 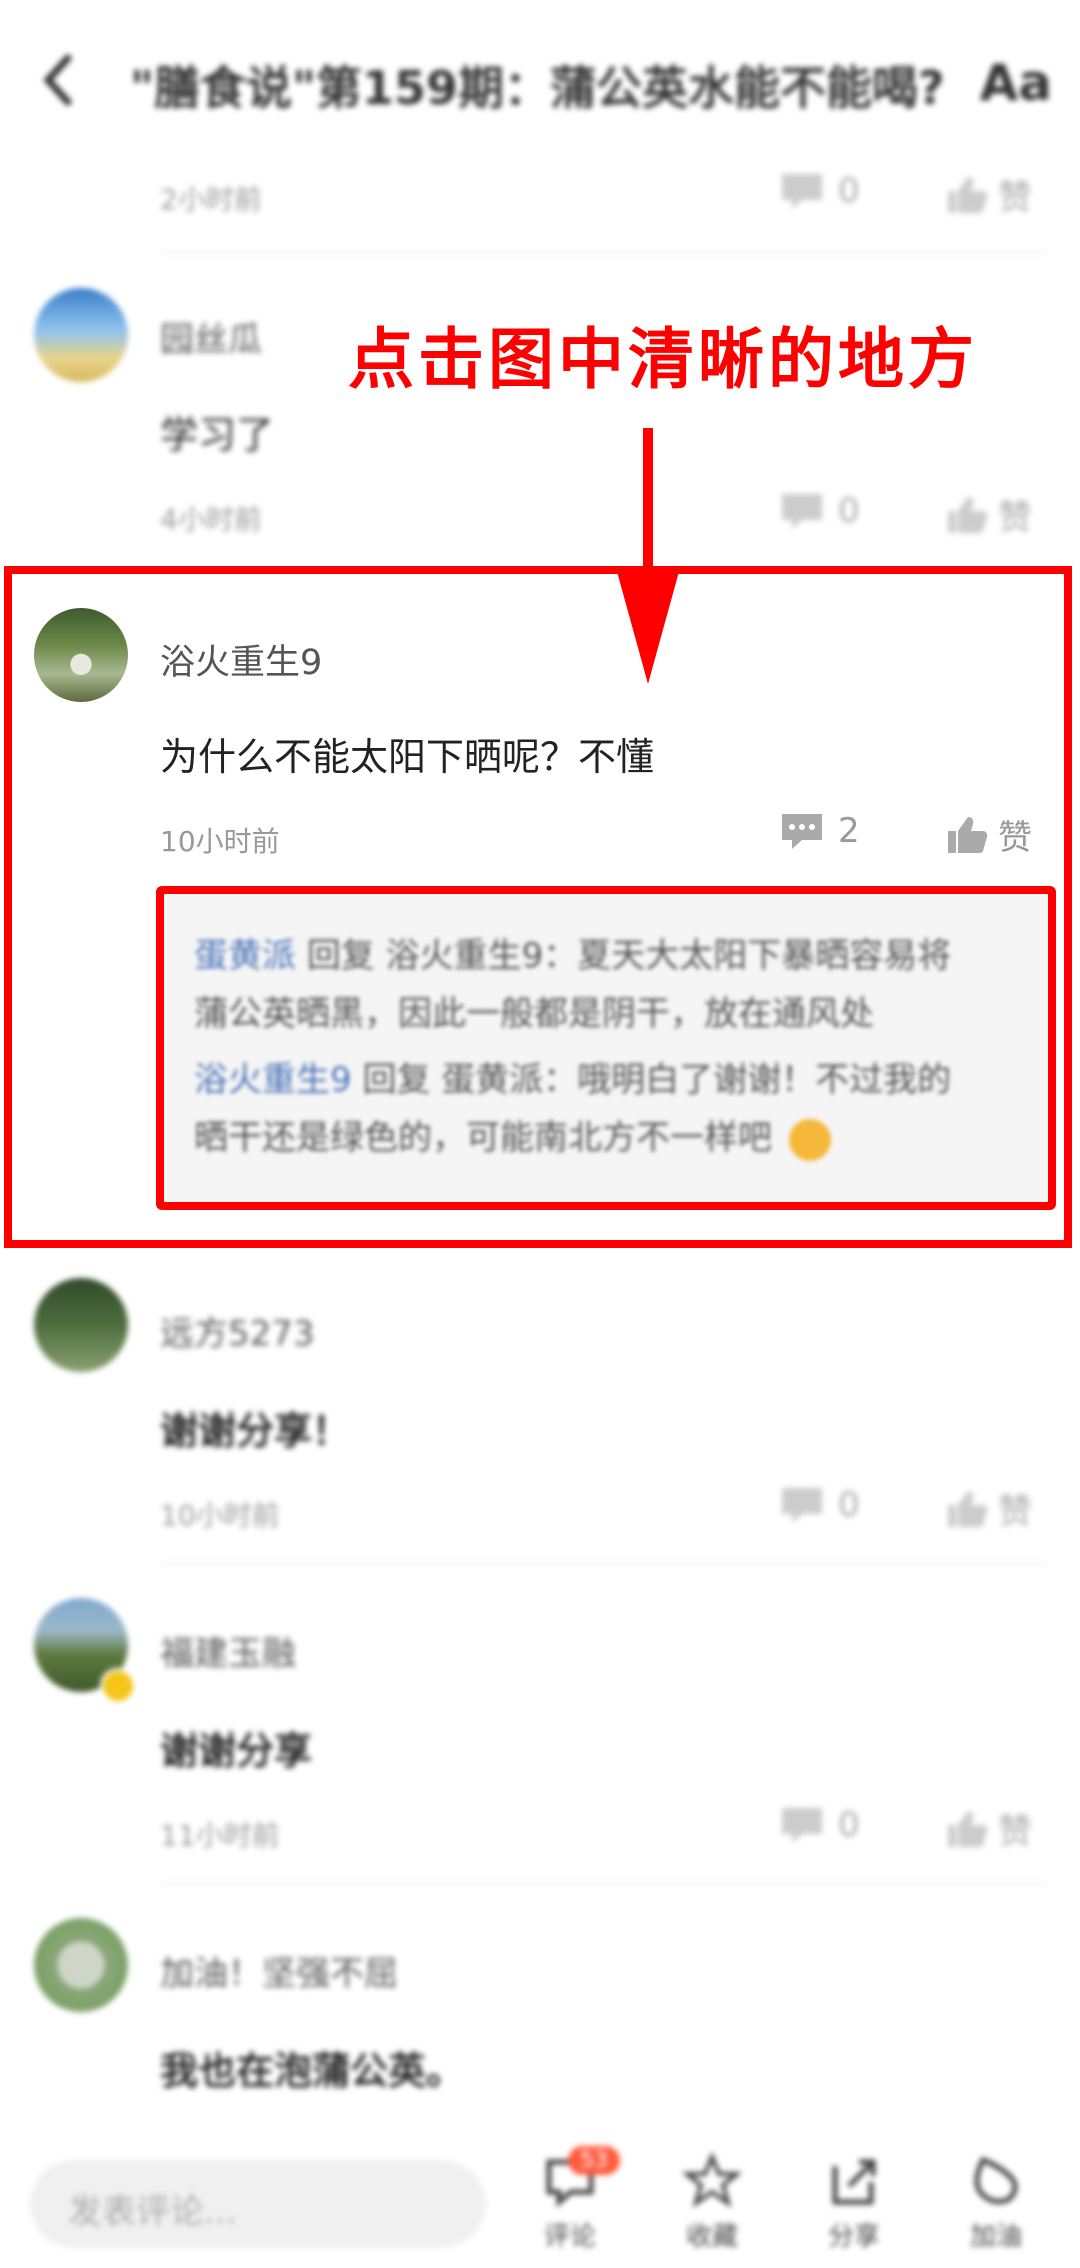 I want to click on back-icon, so click(x=58, y=80).